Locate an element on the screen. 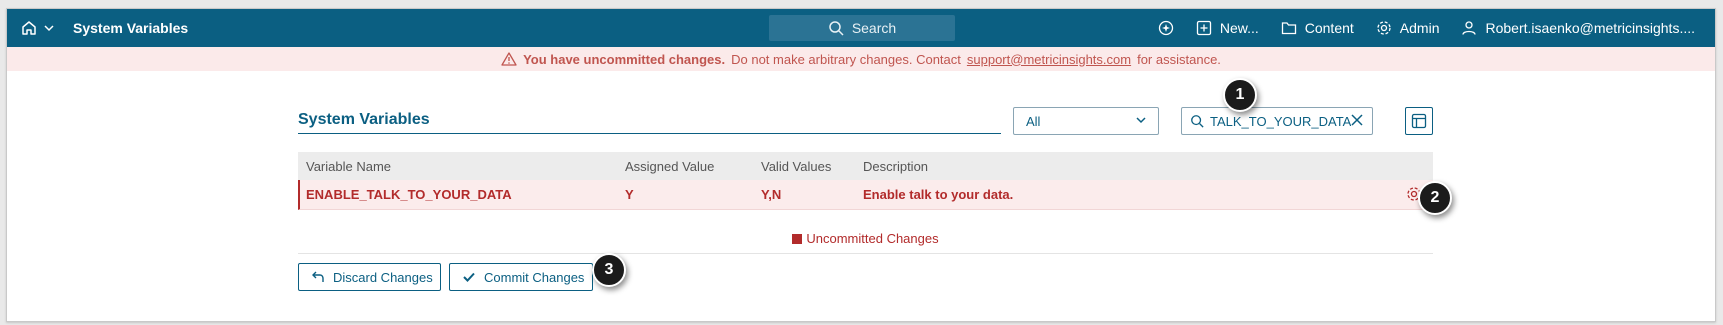  app-title: System Variables is located at coordinates (131, 28).